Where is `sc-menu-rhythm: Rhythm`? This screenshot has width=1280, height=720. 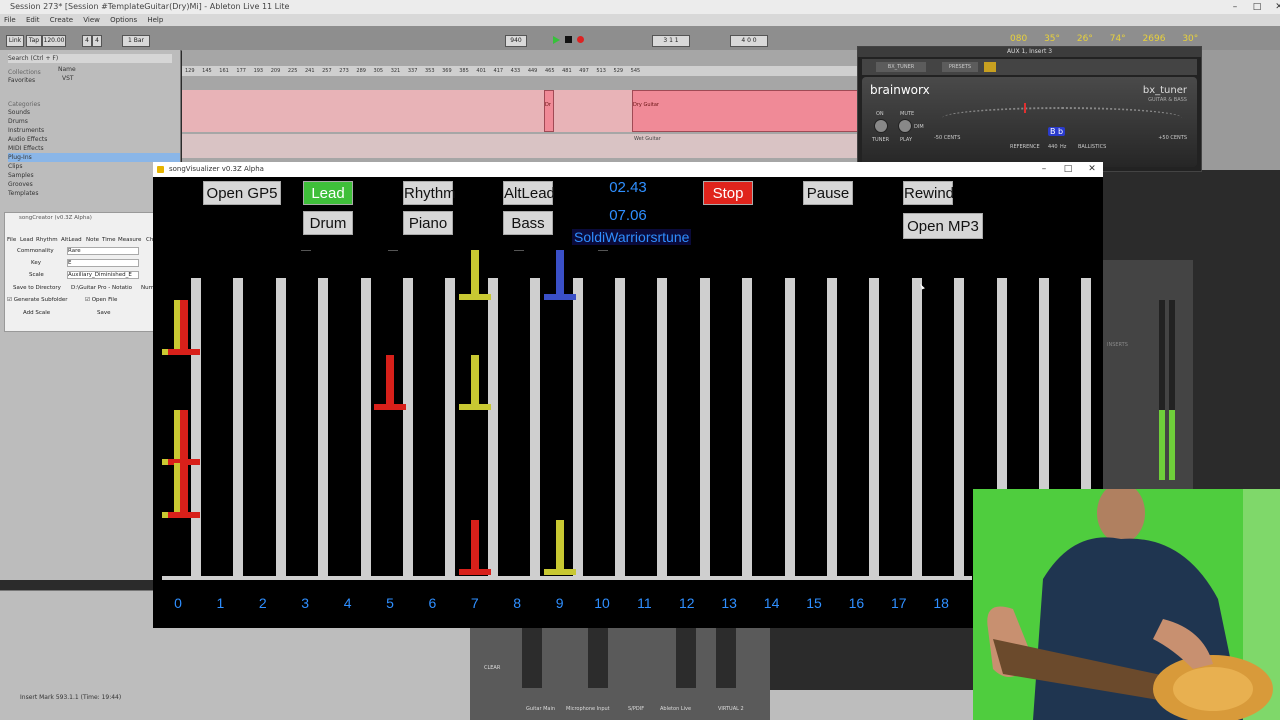 sc-menu-rhythm: Rhythm is located at coordinates (47, 240).